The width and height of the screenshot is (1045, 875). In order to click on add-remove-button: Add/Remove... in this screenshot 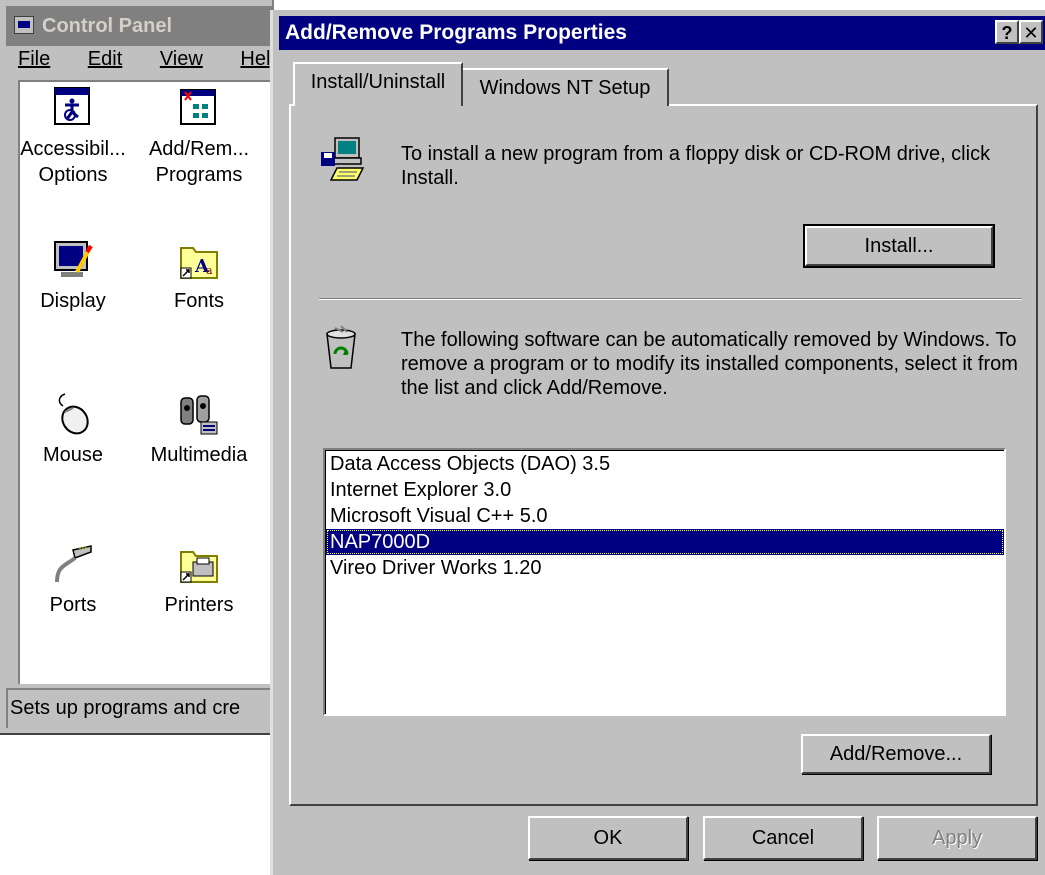, I will do `click(896, 754)`.